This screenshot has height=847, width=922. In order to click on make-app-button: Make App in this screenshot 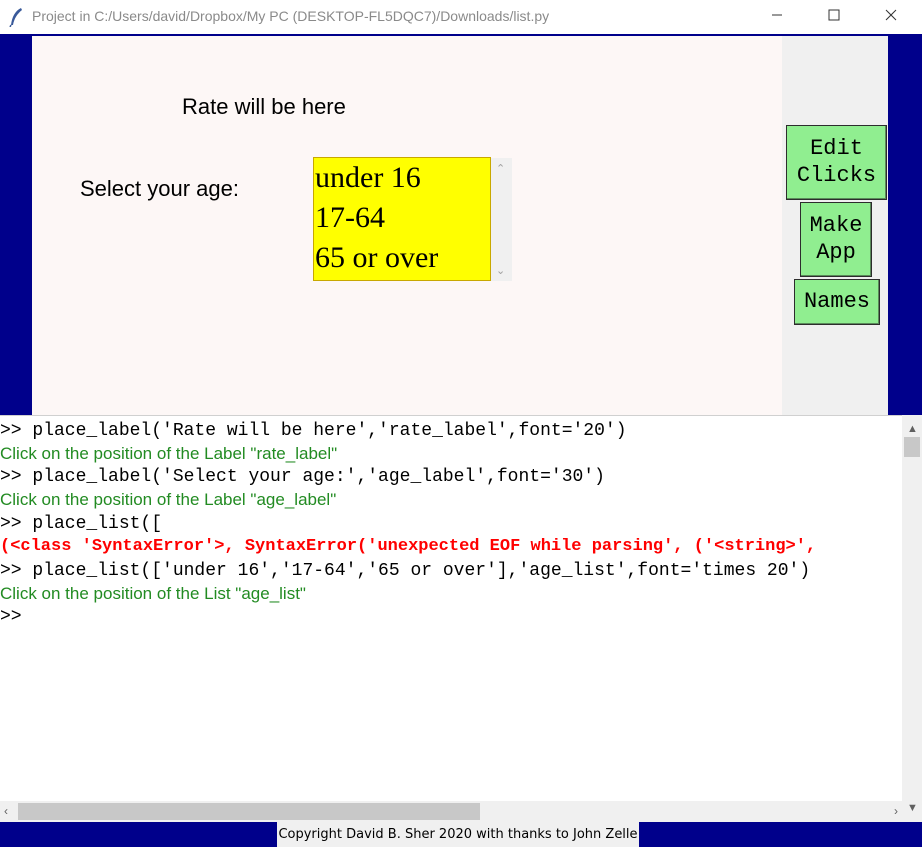, I will do `click(836, 239)`.